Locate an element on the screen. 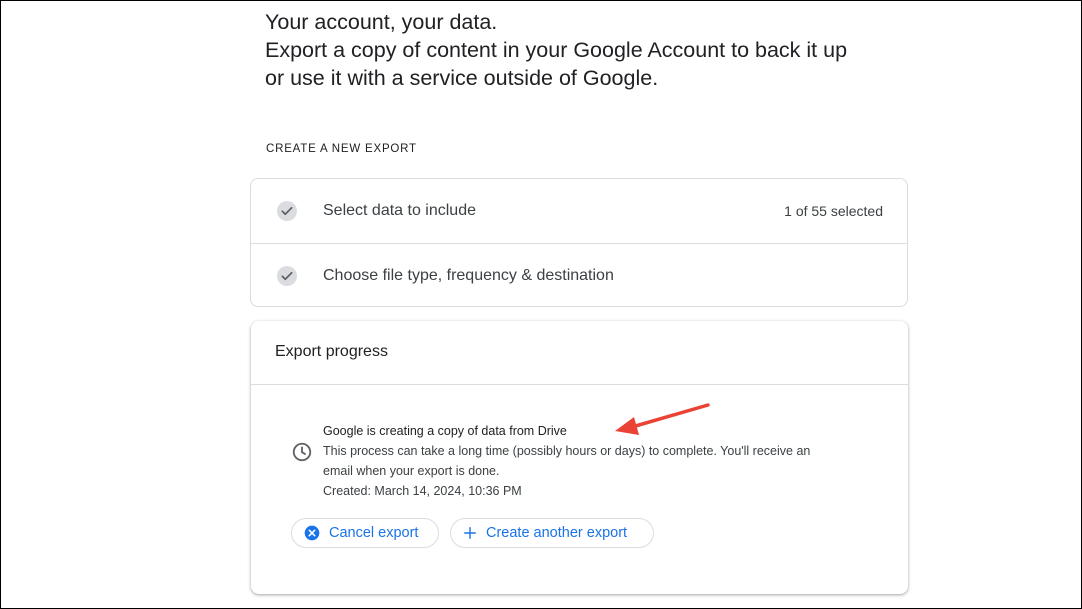 Image resolution: width=1082 pixels, height=609 pixels. status-note-line-2: email when your export is done. is located at coordinates (411, 471).